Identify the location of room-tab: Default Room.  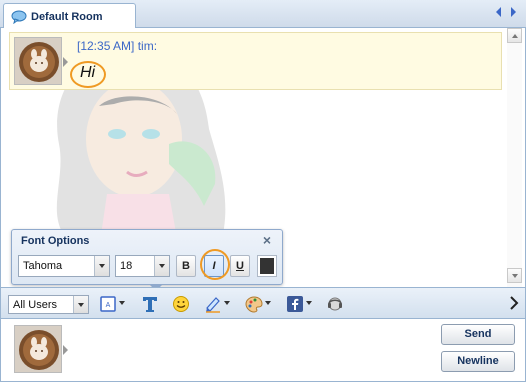
(69, 16).